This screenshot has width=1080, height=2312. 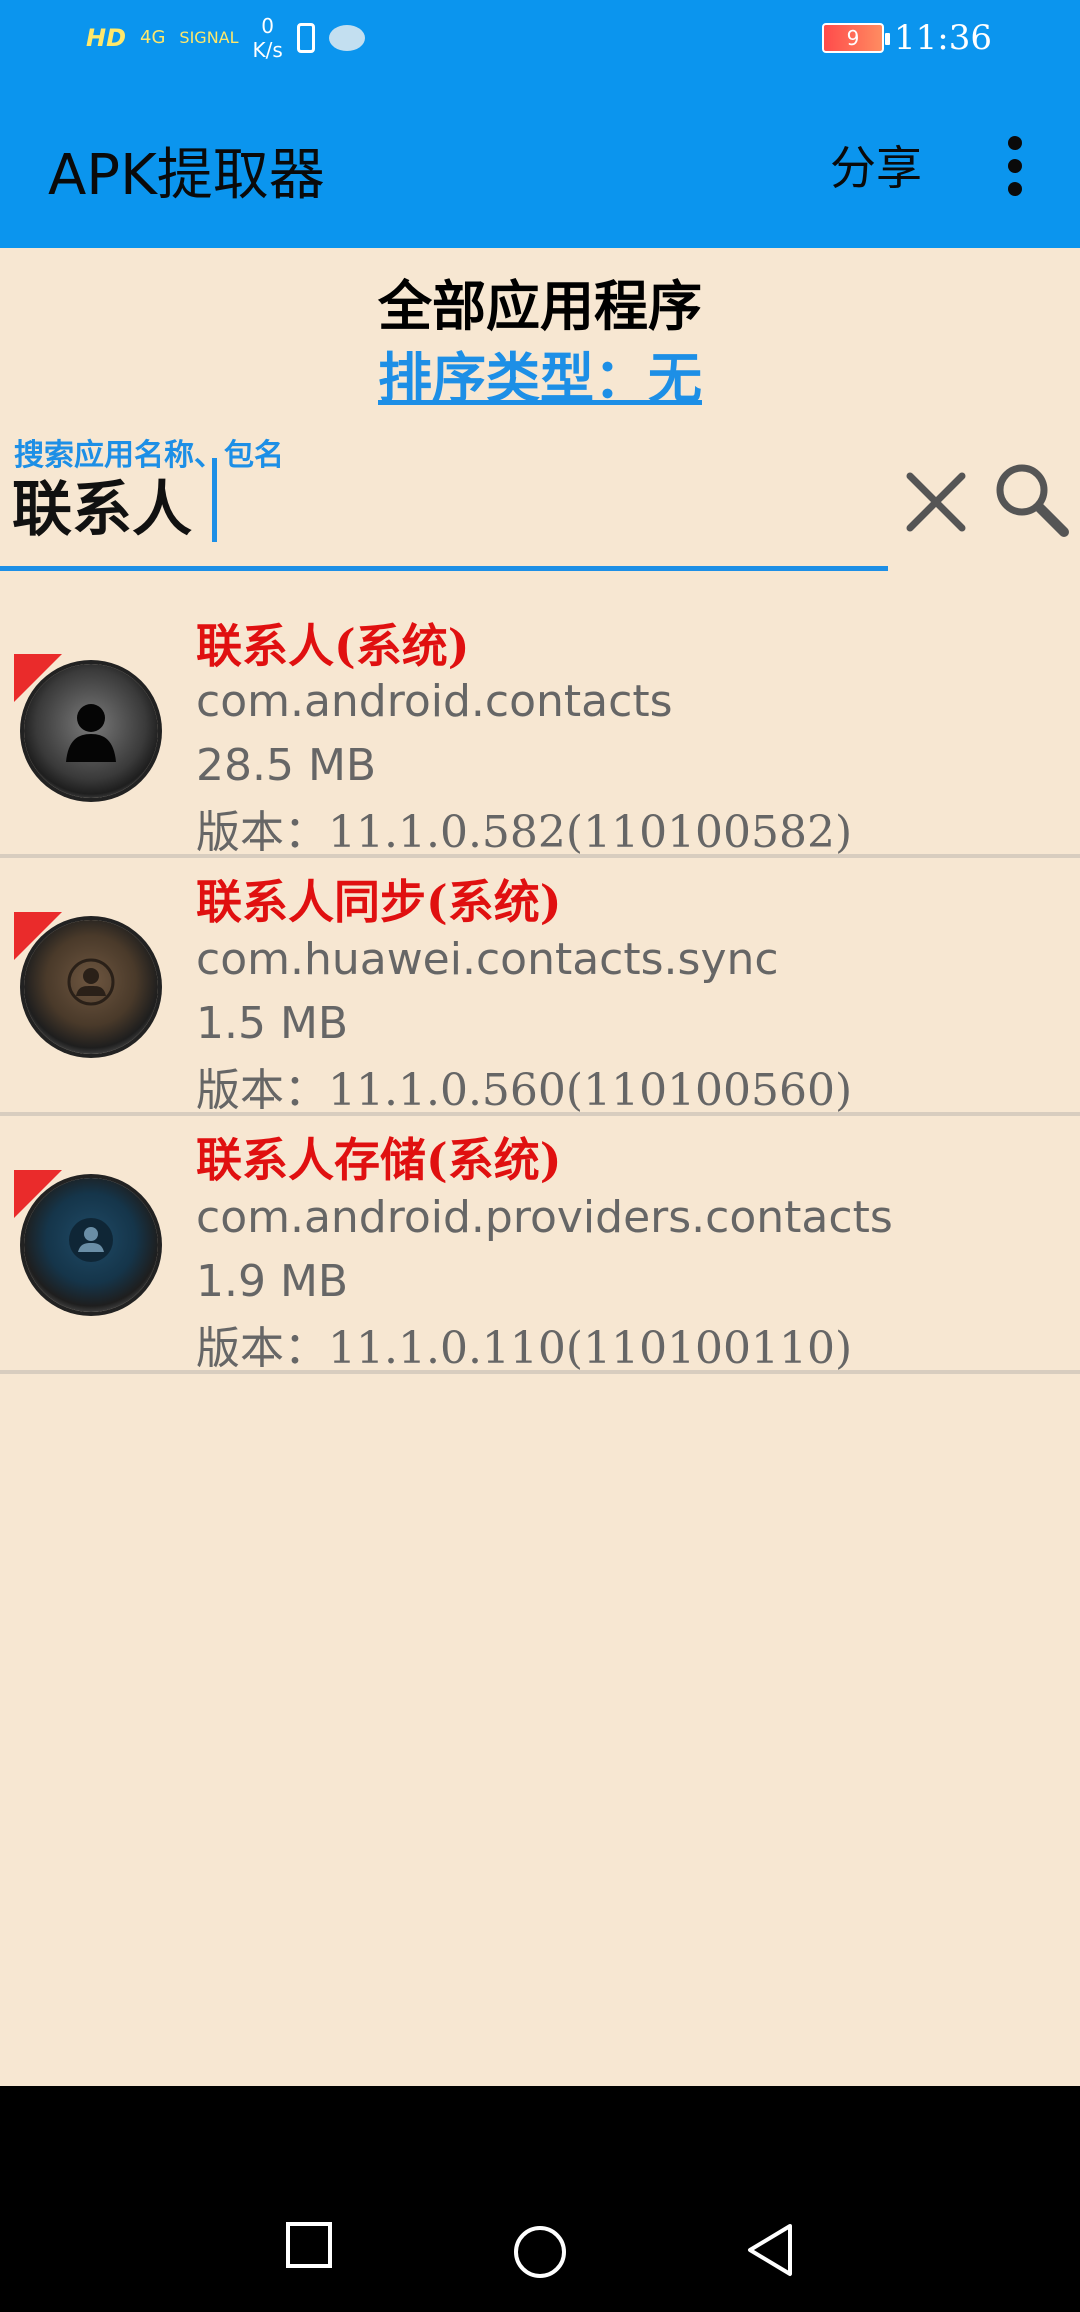 I want to click on hd-indicator: HD, so click(x=106, y=38).